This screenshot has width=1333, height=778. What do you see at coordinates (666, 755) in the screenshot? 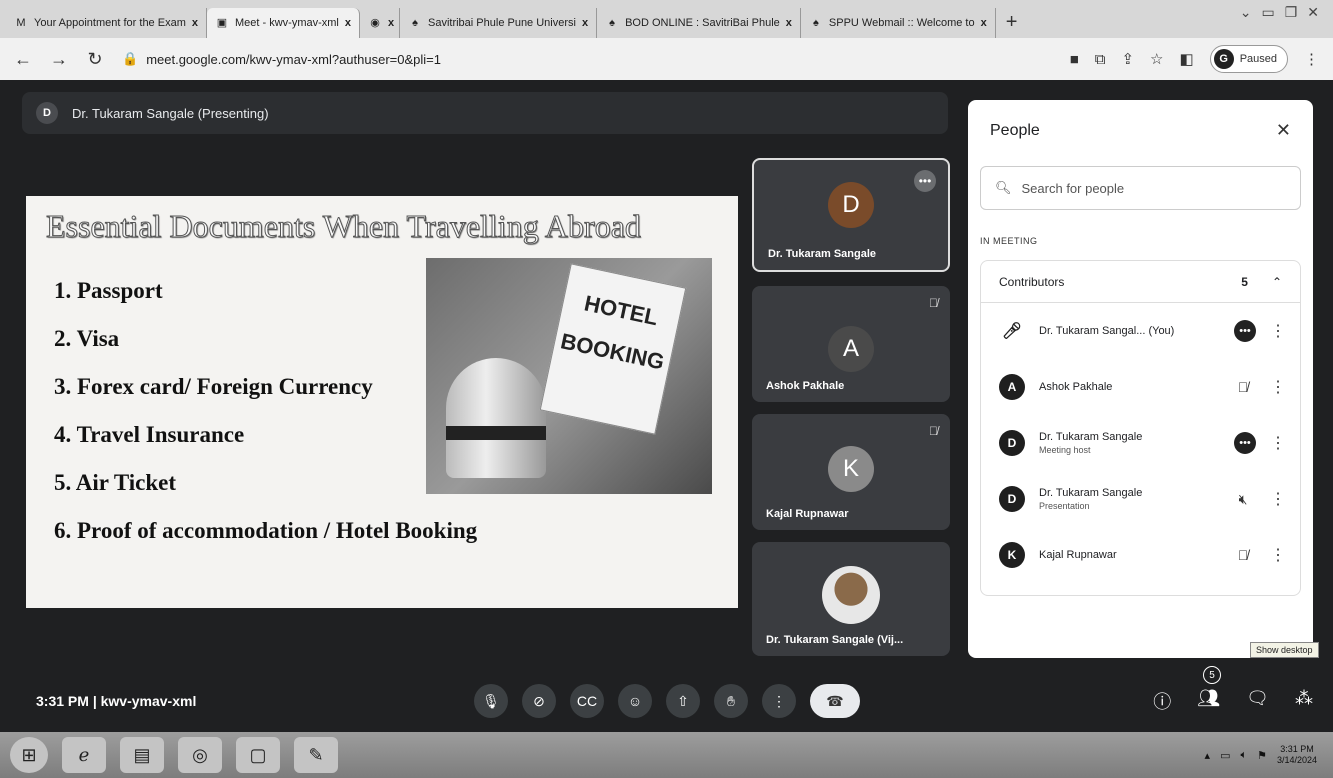
I see `windows-taskbar: ⊞ ℯ ▤ ◎ ▢ ✎ ▴ ▭ 🔈︎ ⚑ 3:31 PM 3/14/2024` at bounding box center [666, 755].